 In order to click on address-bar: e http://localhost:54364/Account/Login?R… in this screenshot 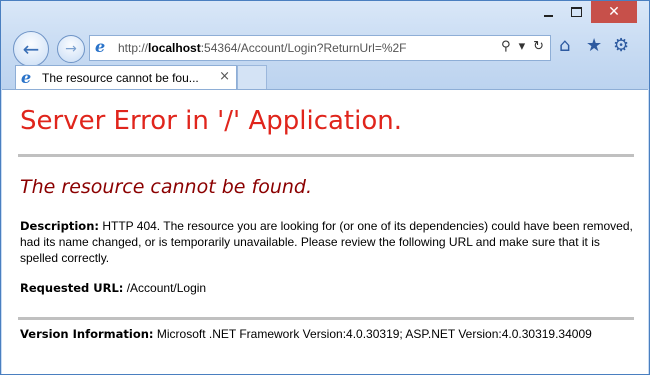, I will do `click(320, 48)`.